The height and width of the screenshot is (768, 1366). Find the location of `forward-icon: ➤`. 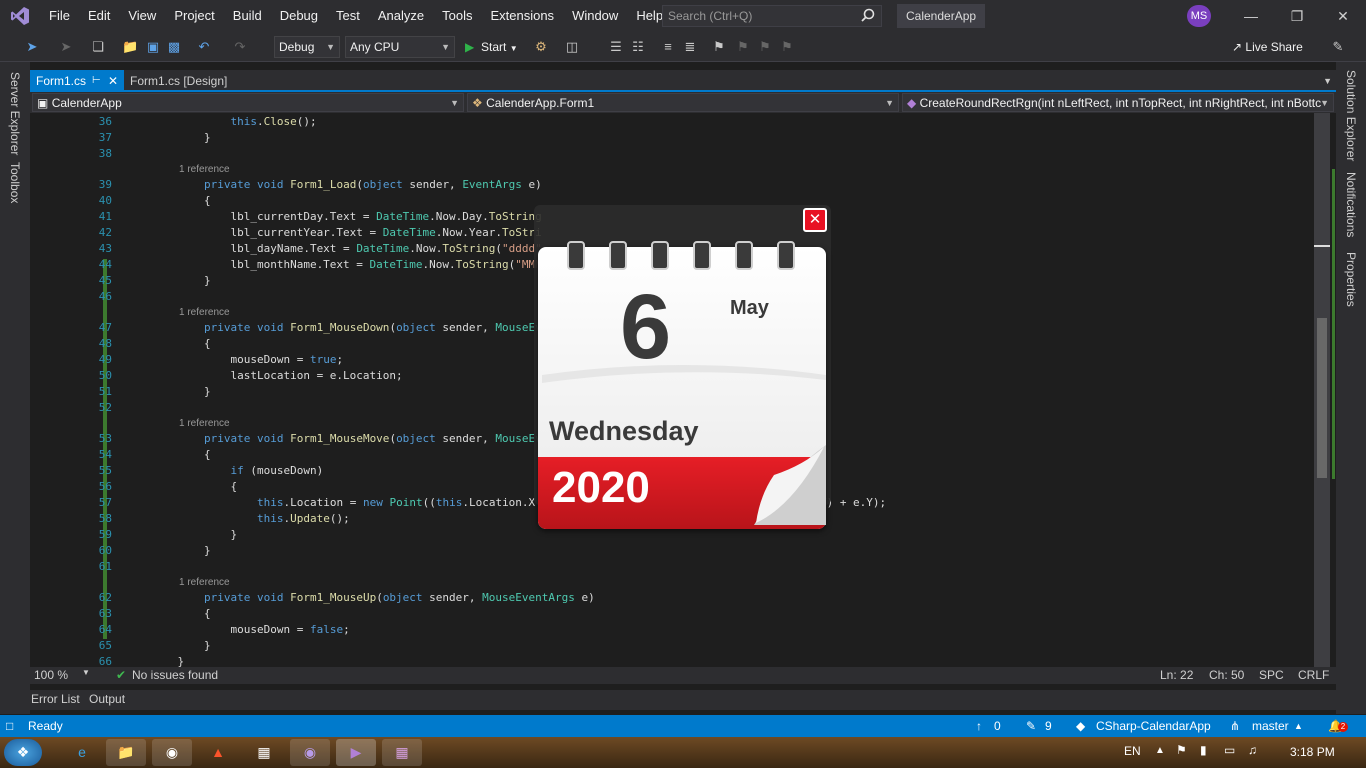

forward-icon: ➤ is located at coordinates (66, 47).